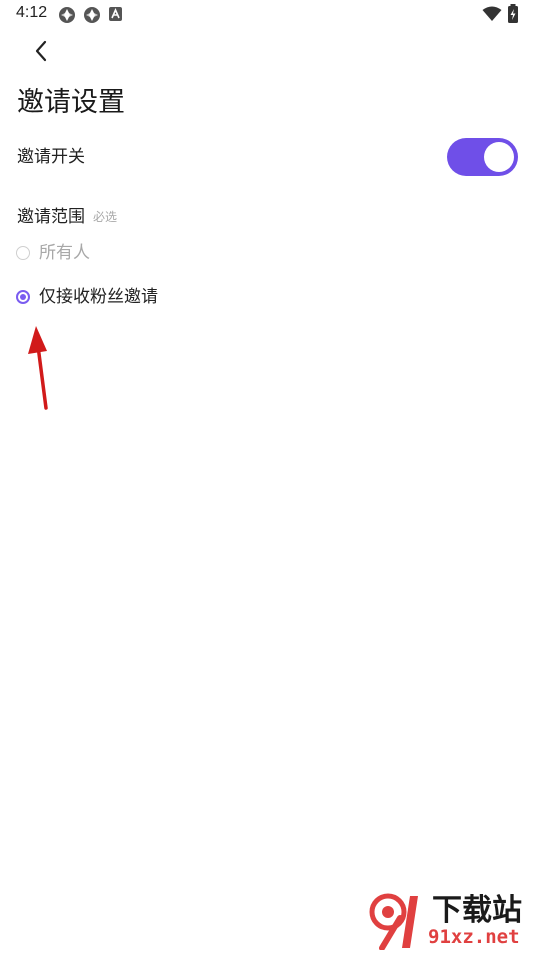  Describe the element at coordinates (105, 217) in the screenshot. I see `required-tag: 必选` at that location.